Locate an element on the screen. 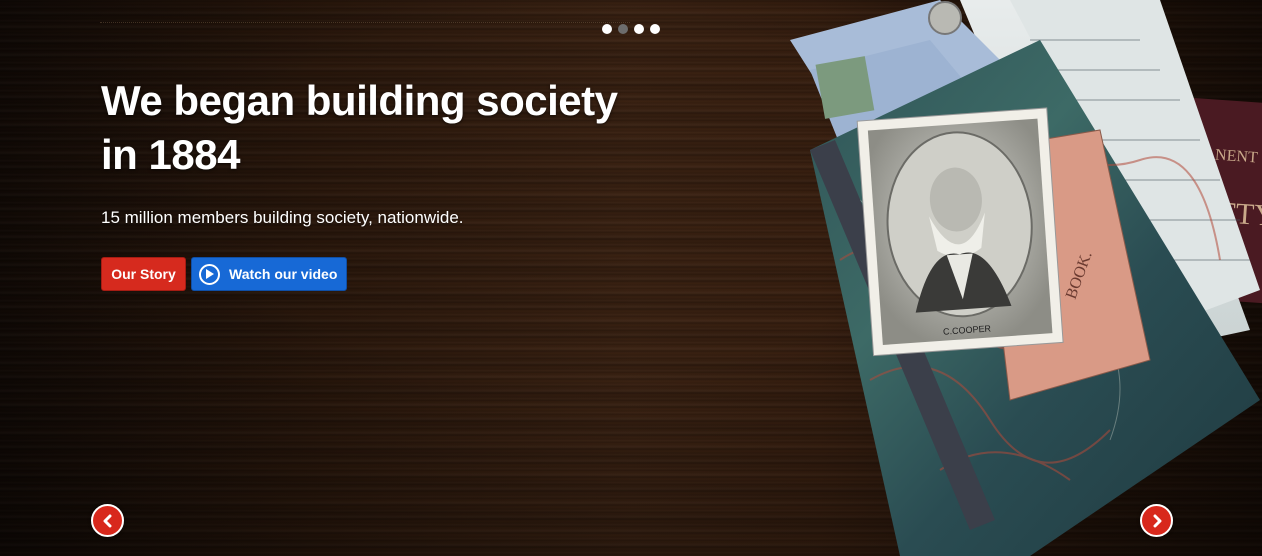 The width and height of the screenshot is (1262, 556). our-story-label: Our Story is located at coordinates (143, 274).